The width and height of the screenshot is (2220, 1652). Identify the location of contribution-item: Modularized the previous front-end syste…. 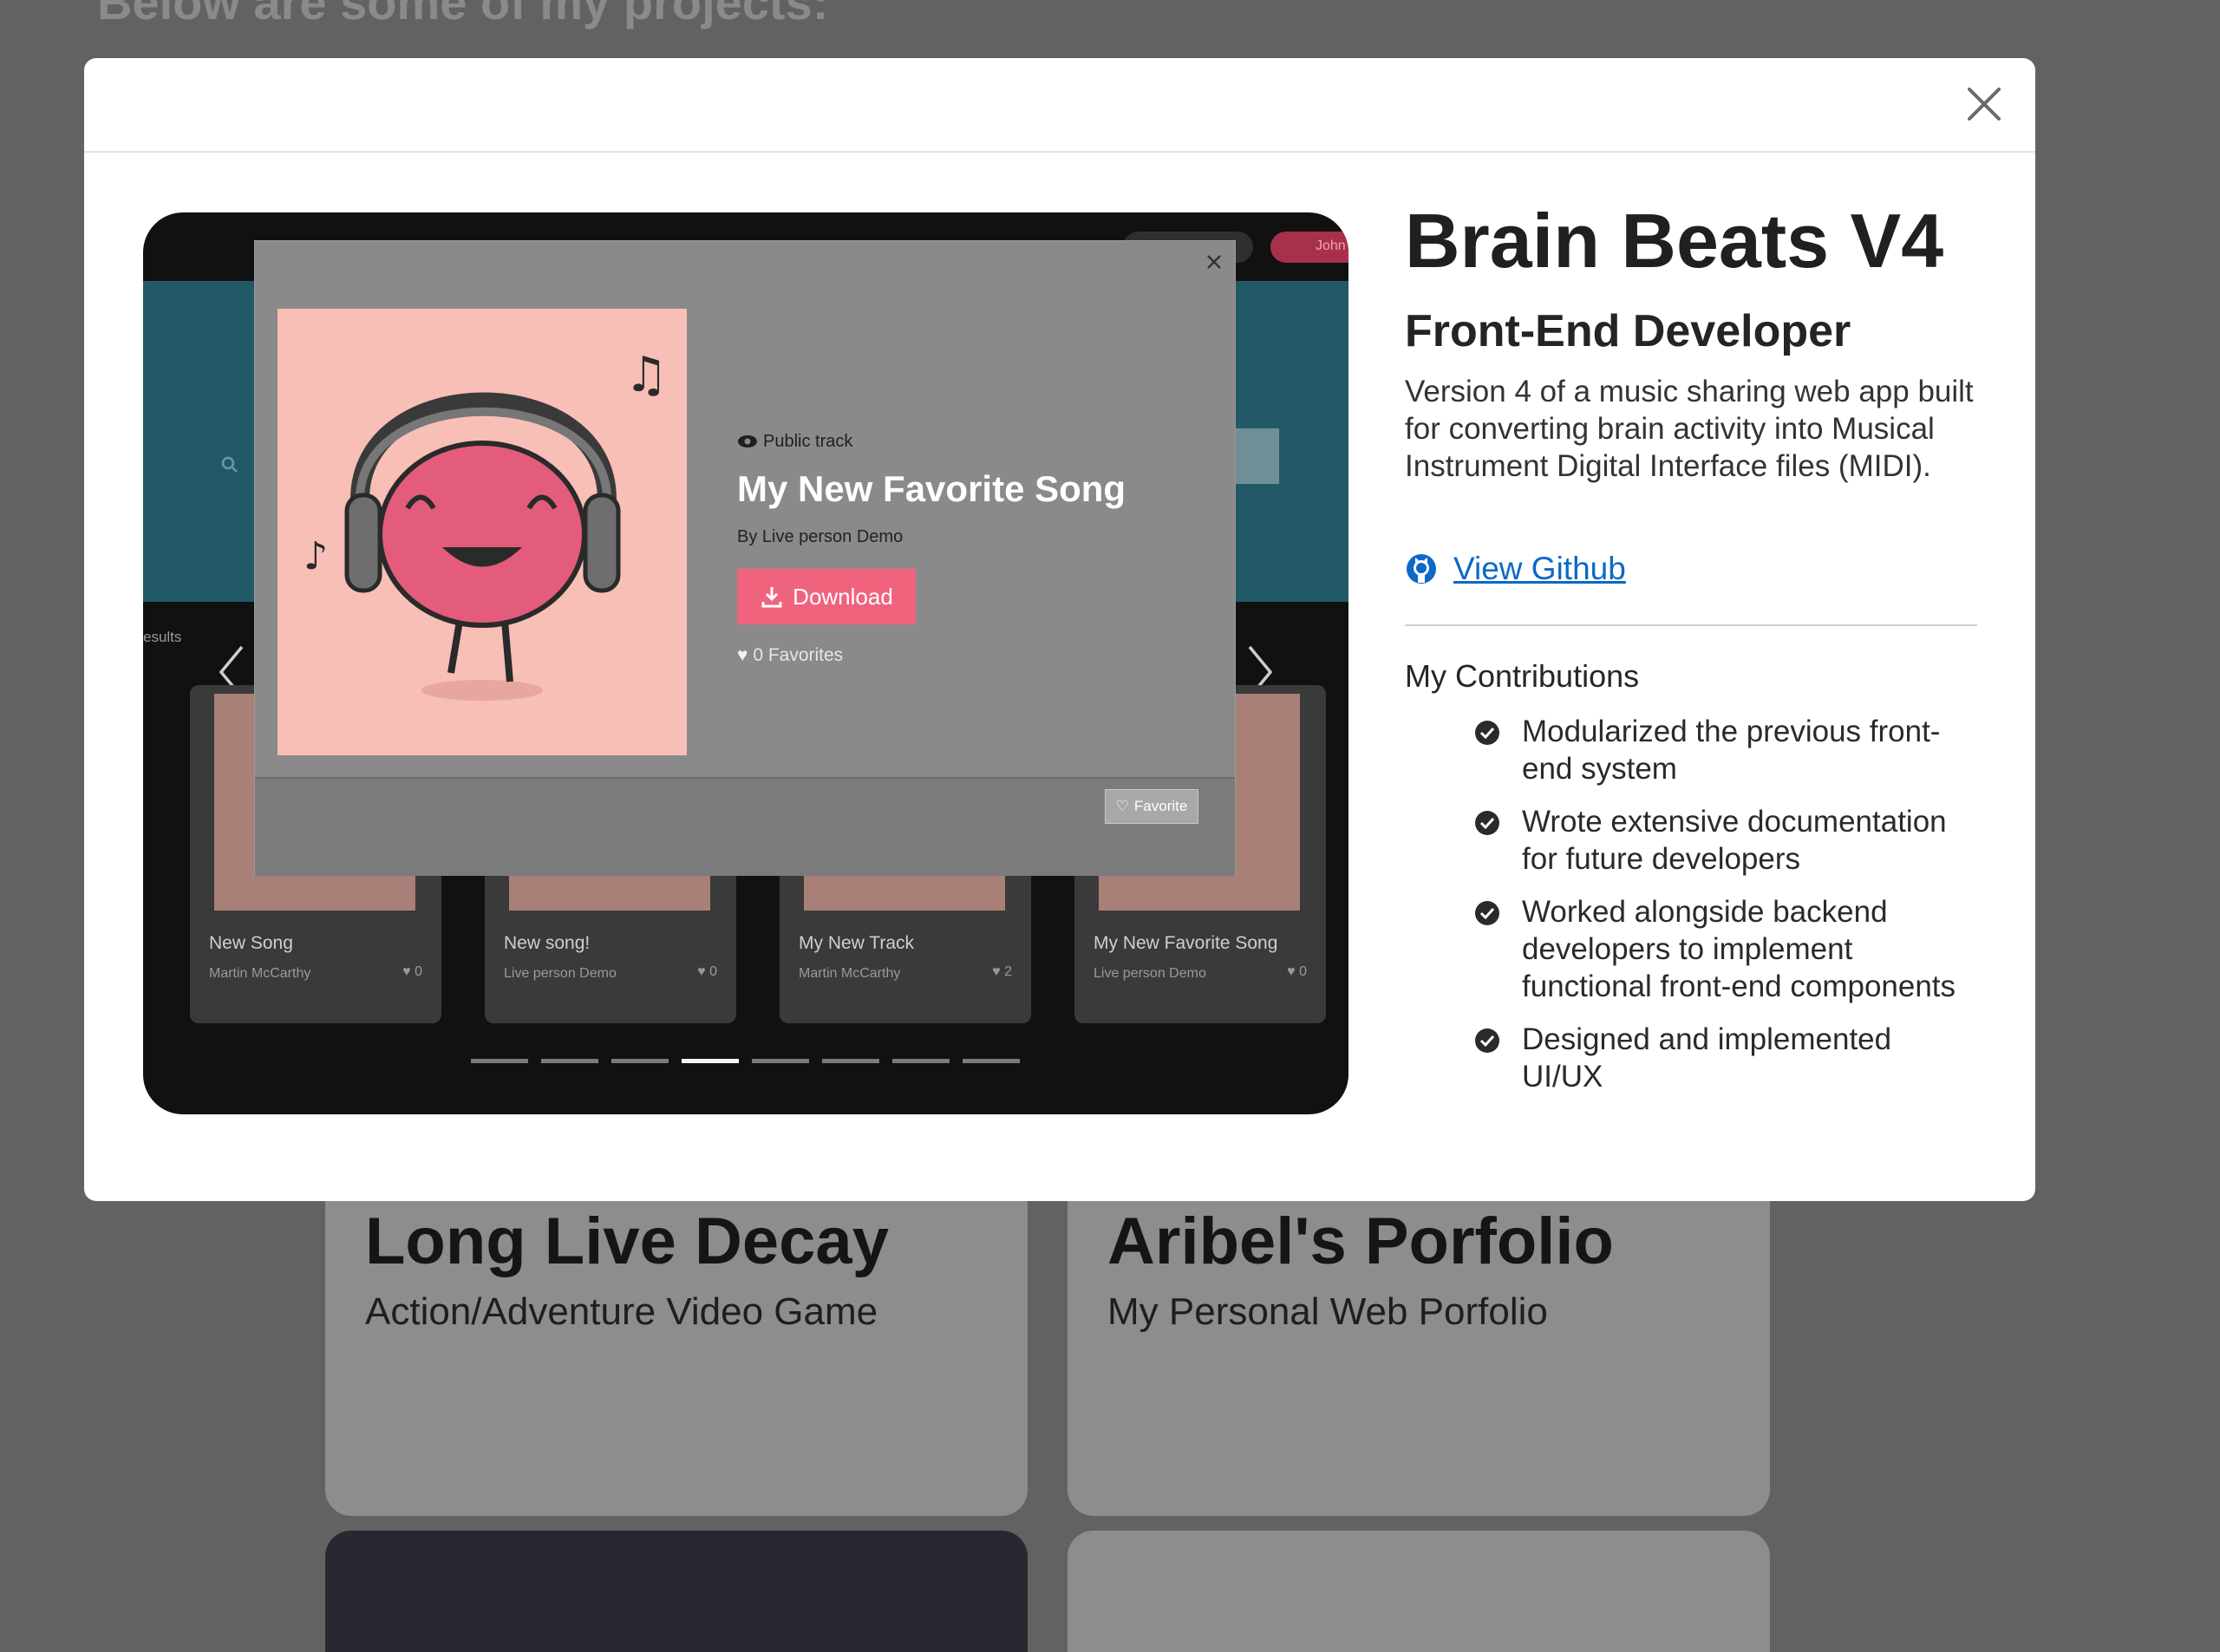
(1717, 750).